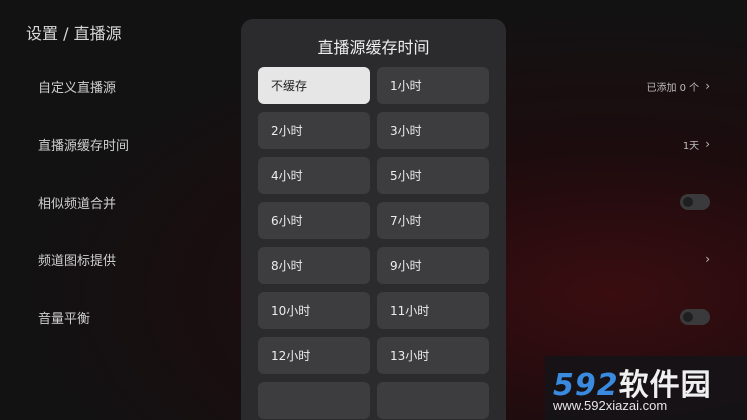 This screenshot has height=420, width=747. Describe the element at coordinates (646, 388) in the screenshot. I see `site-watermark: 592软件园 www.592xiazai.com` at that location.